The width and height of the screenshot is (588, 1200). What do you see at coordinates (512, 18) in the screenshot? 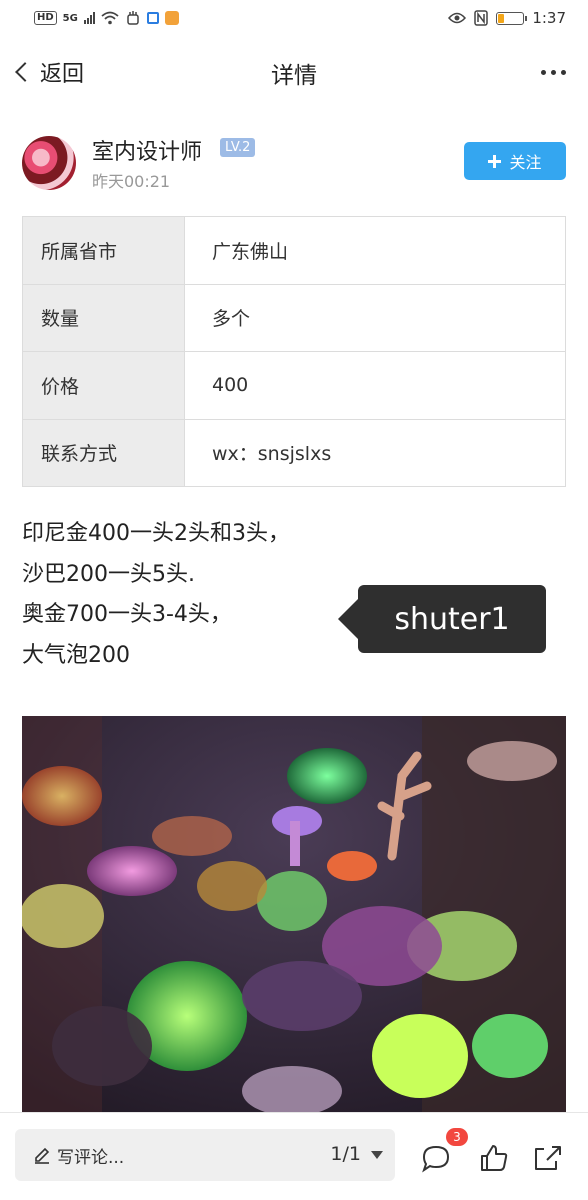
I see `battery-icon` at bounding box center [512, 18].